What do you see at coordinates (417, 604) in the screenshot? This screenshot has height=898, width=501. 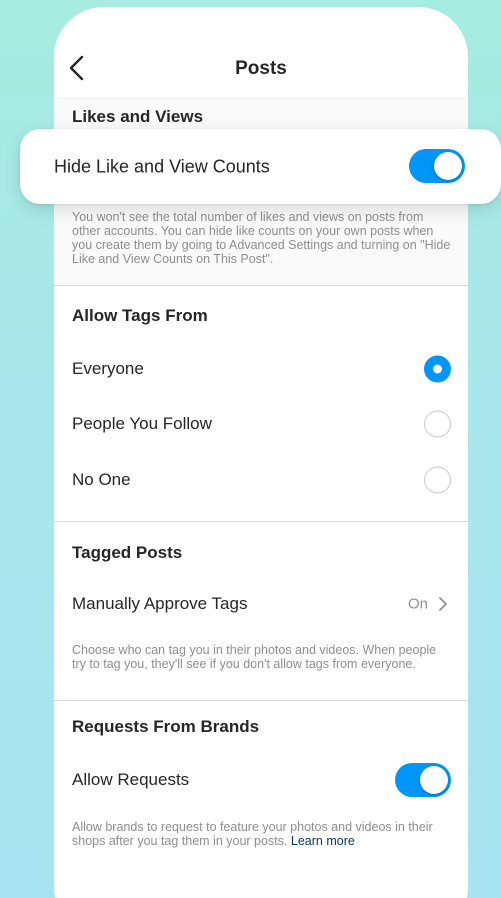 I see `row-value: On` at bounding box center [417, 604].